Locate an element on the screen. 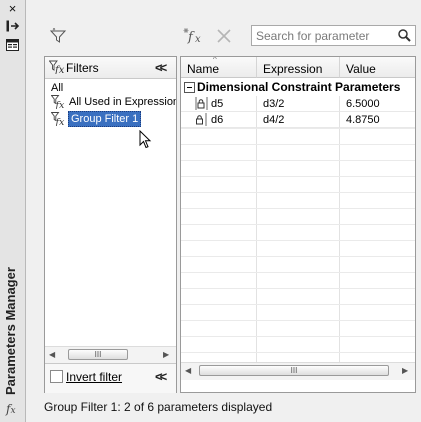 The width and height of the screenshot is (421, 422). filter-item-group-filter-1: fx Group Filter 1 is located at coordinates (113, 119).